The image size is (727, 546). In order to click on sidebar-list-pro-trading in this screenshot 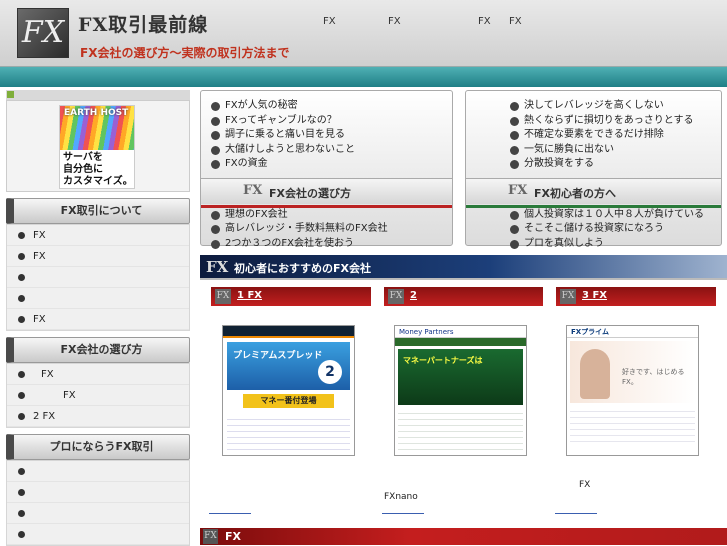, I will do `click(98, 503)`.